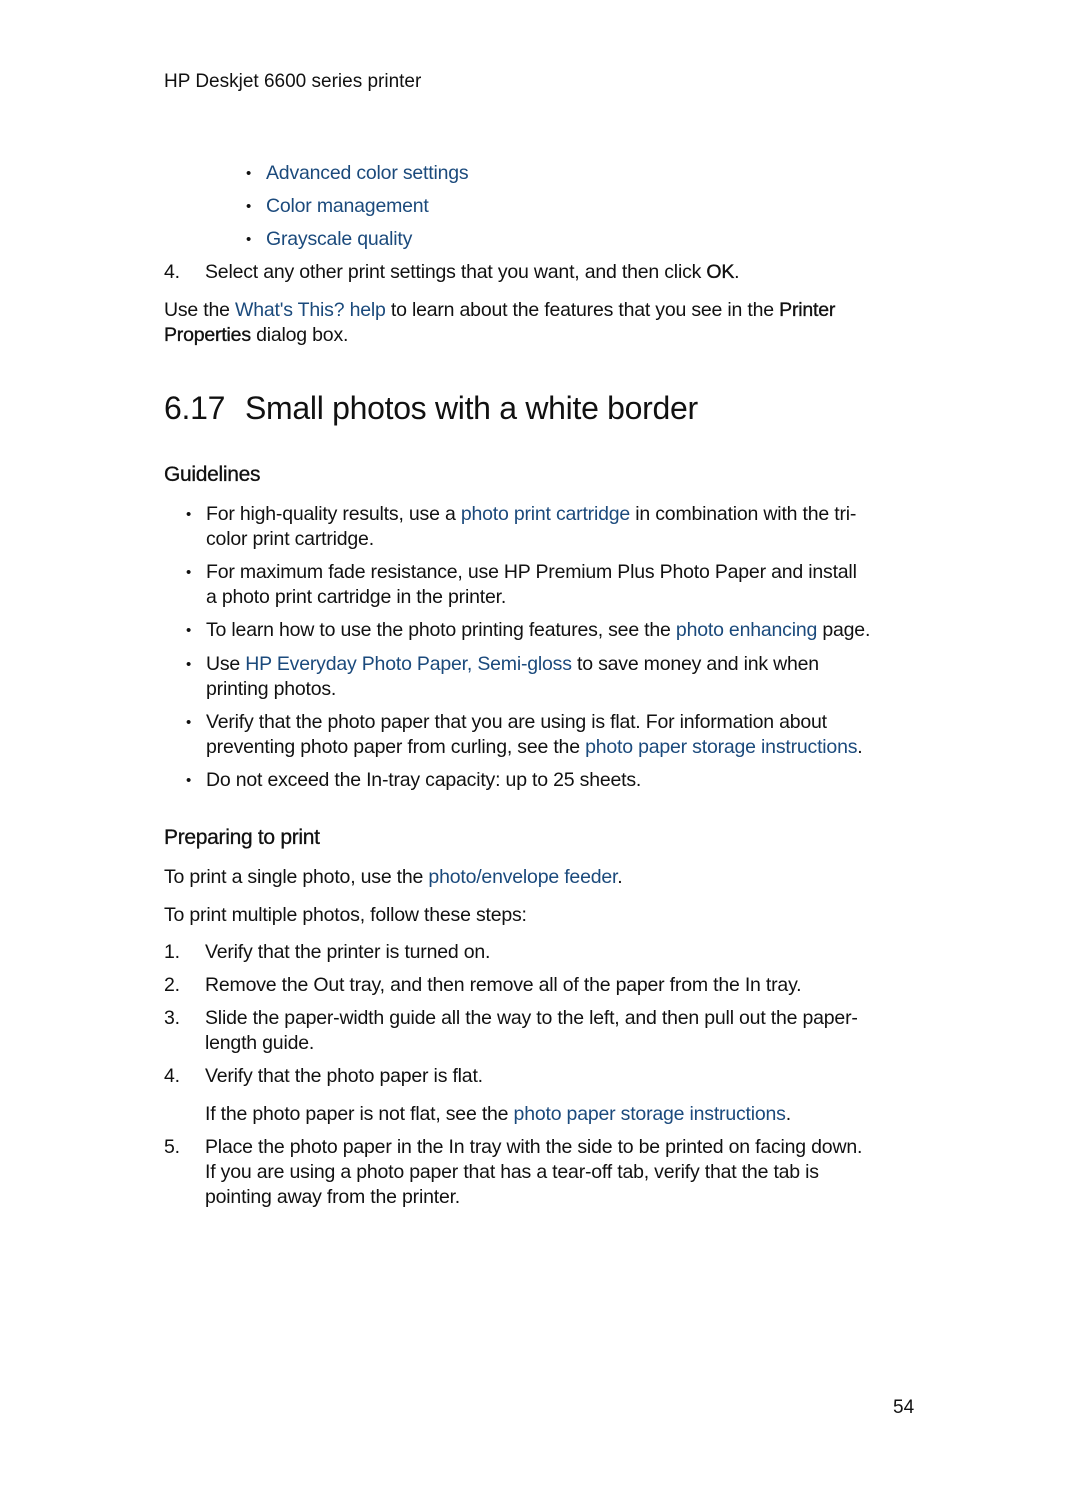 Image resolution: width=1080 pixels, height=1495 pixels. Describe the element at coordinates (172, 985) in the screenshot. I see `step-number: 2.` at that location.